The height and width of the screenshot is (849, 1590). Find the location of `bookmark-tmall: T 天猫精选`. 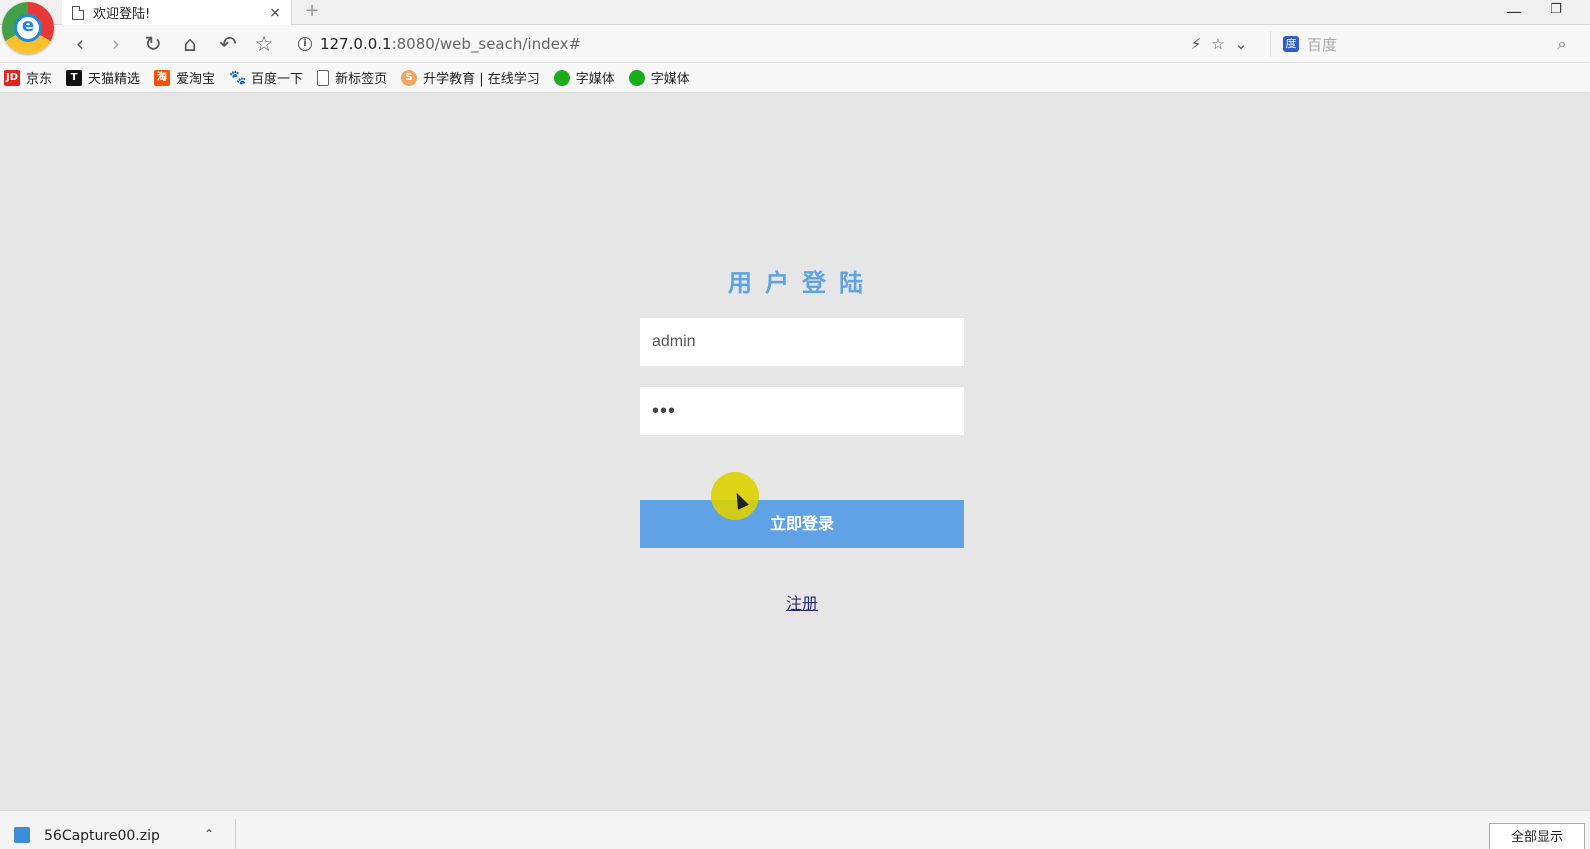

bookmark-tmall: T 天猫精选 is located at coordinates (103, 77).